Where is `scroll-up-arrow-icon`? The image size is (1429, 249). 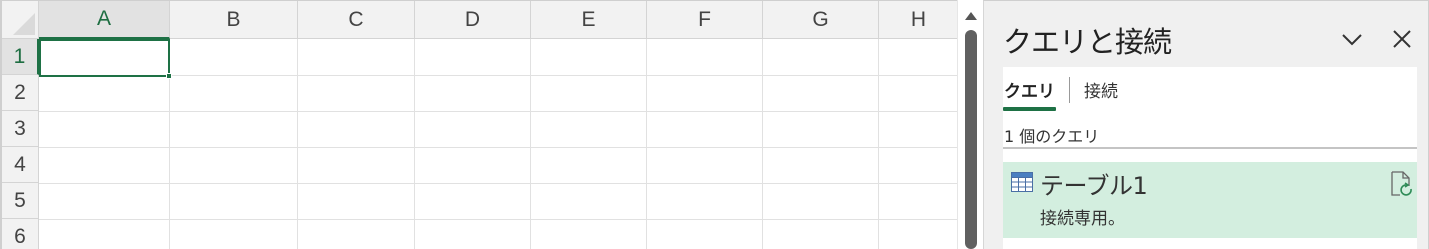 scroll-up-arrow-icon is located at coordinates (971, 16).